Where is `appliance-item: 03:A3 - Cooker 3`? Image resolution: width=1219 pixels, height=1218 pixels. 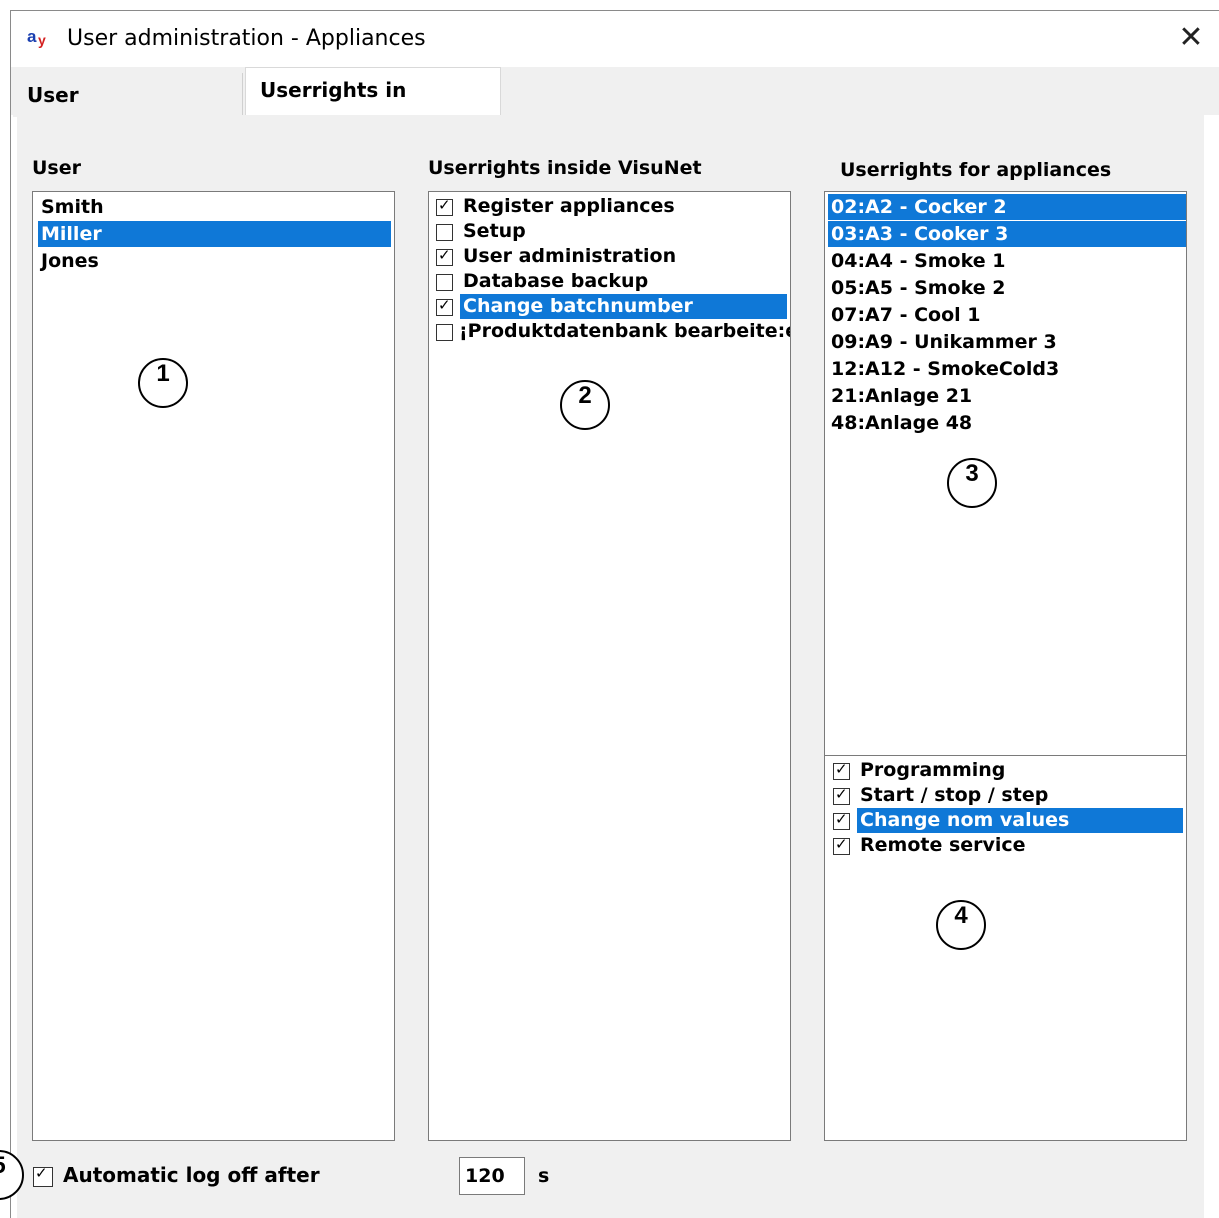
appliance-item: 03:A3 - Cooker 3 is located at coordinates (1007, 234).